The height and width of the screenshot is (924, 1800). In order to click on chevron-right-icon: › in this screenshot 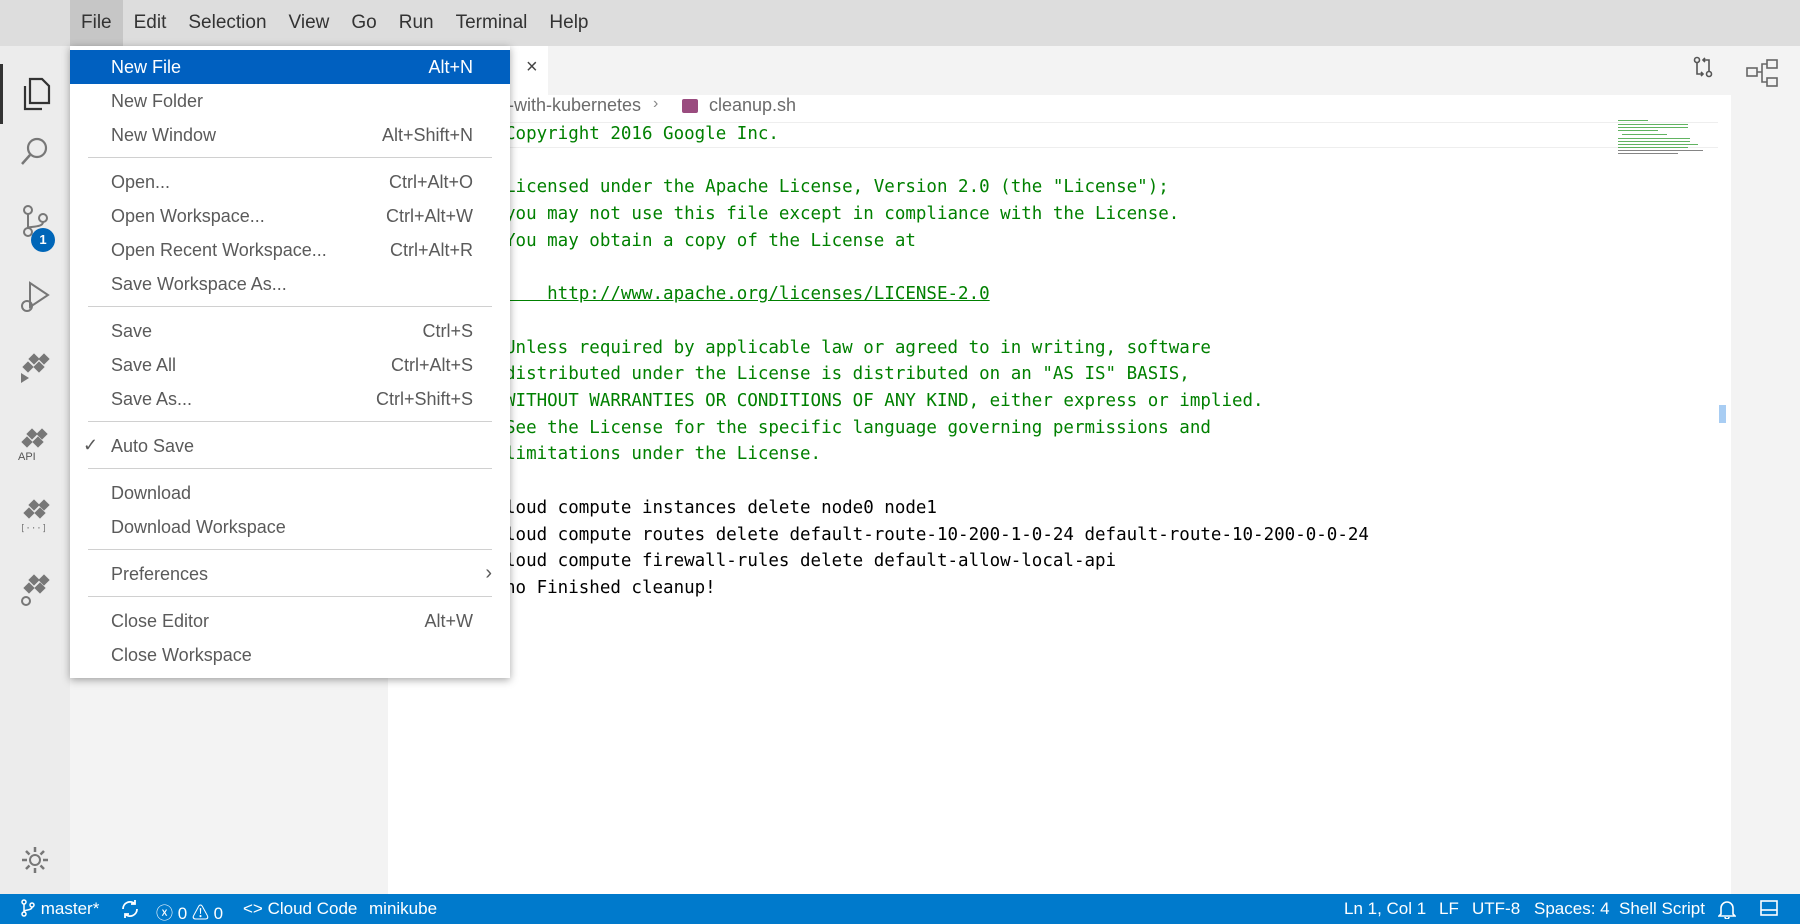, I will do `click(488, 573)`.